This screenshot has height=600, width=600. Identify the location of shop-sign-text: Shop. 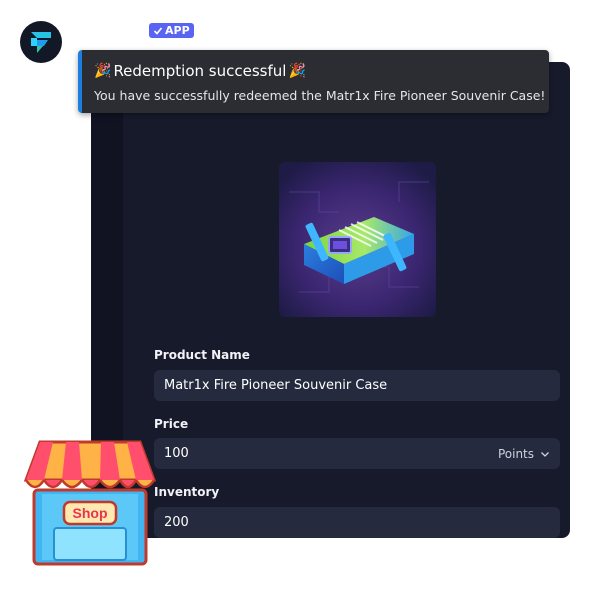
(90, 513).